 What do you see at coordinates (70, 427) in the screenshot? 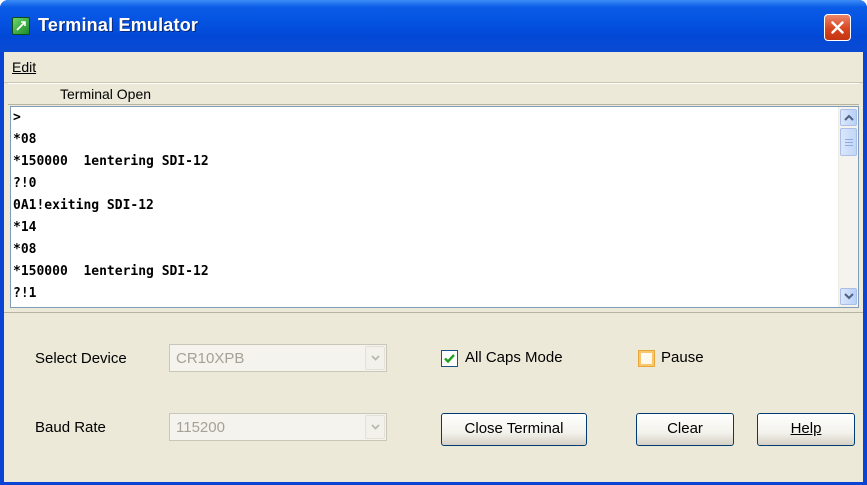
I see `baud-rate-label: Baud Rate` at bounding box center [70, 427].